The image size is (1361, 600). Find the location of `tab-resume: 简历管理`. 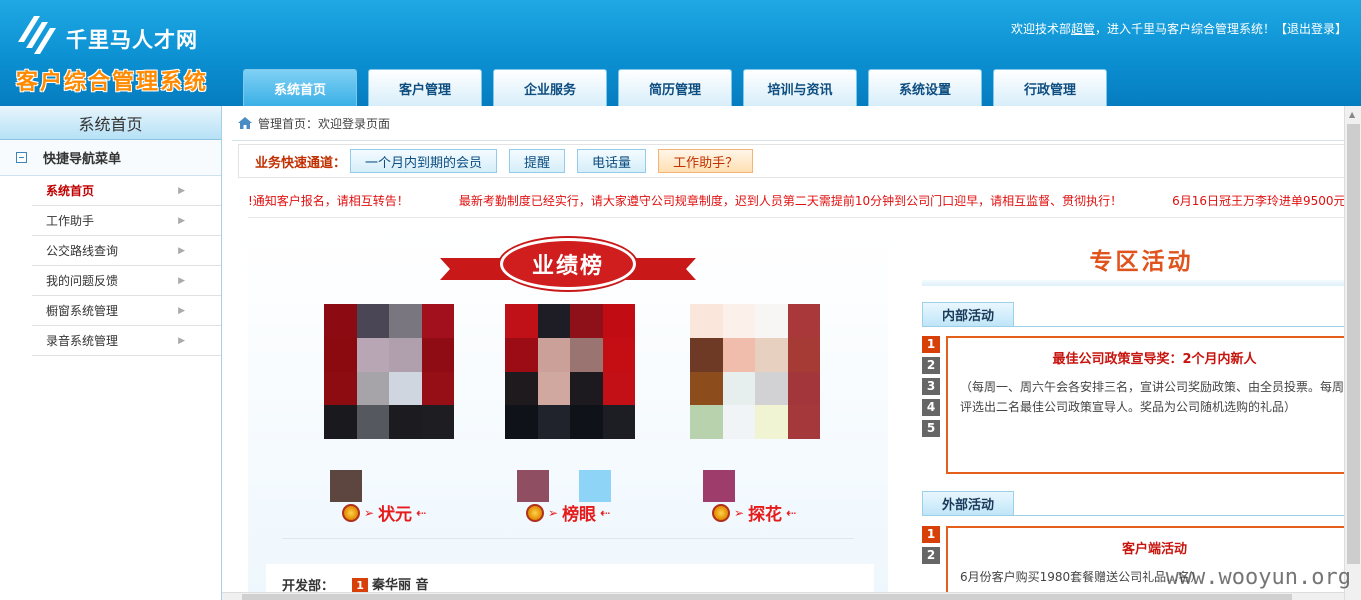

tab-resume: 简历管理 is located at coordinates (675, 87).